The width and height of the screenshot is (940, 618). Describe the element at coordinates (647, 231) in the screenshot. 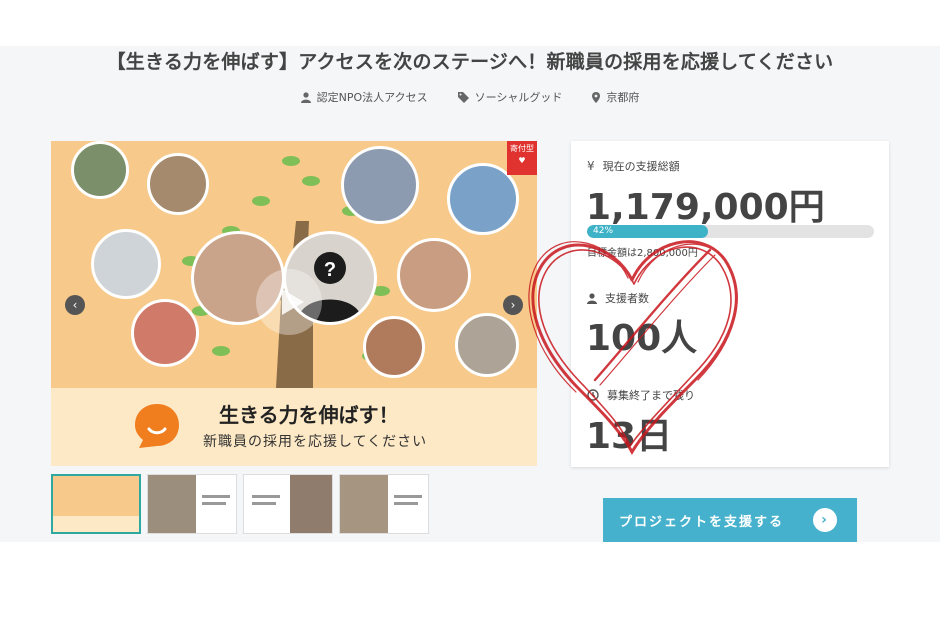

I see `progress-bar-fill: 42%` at that location.